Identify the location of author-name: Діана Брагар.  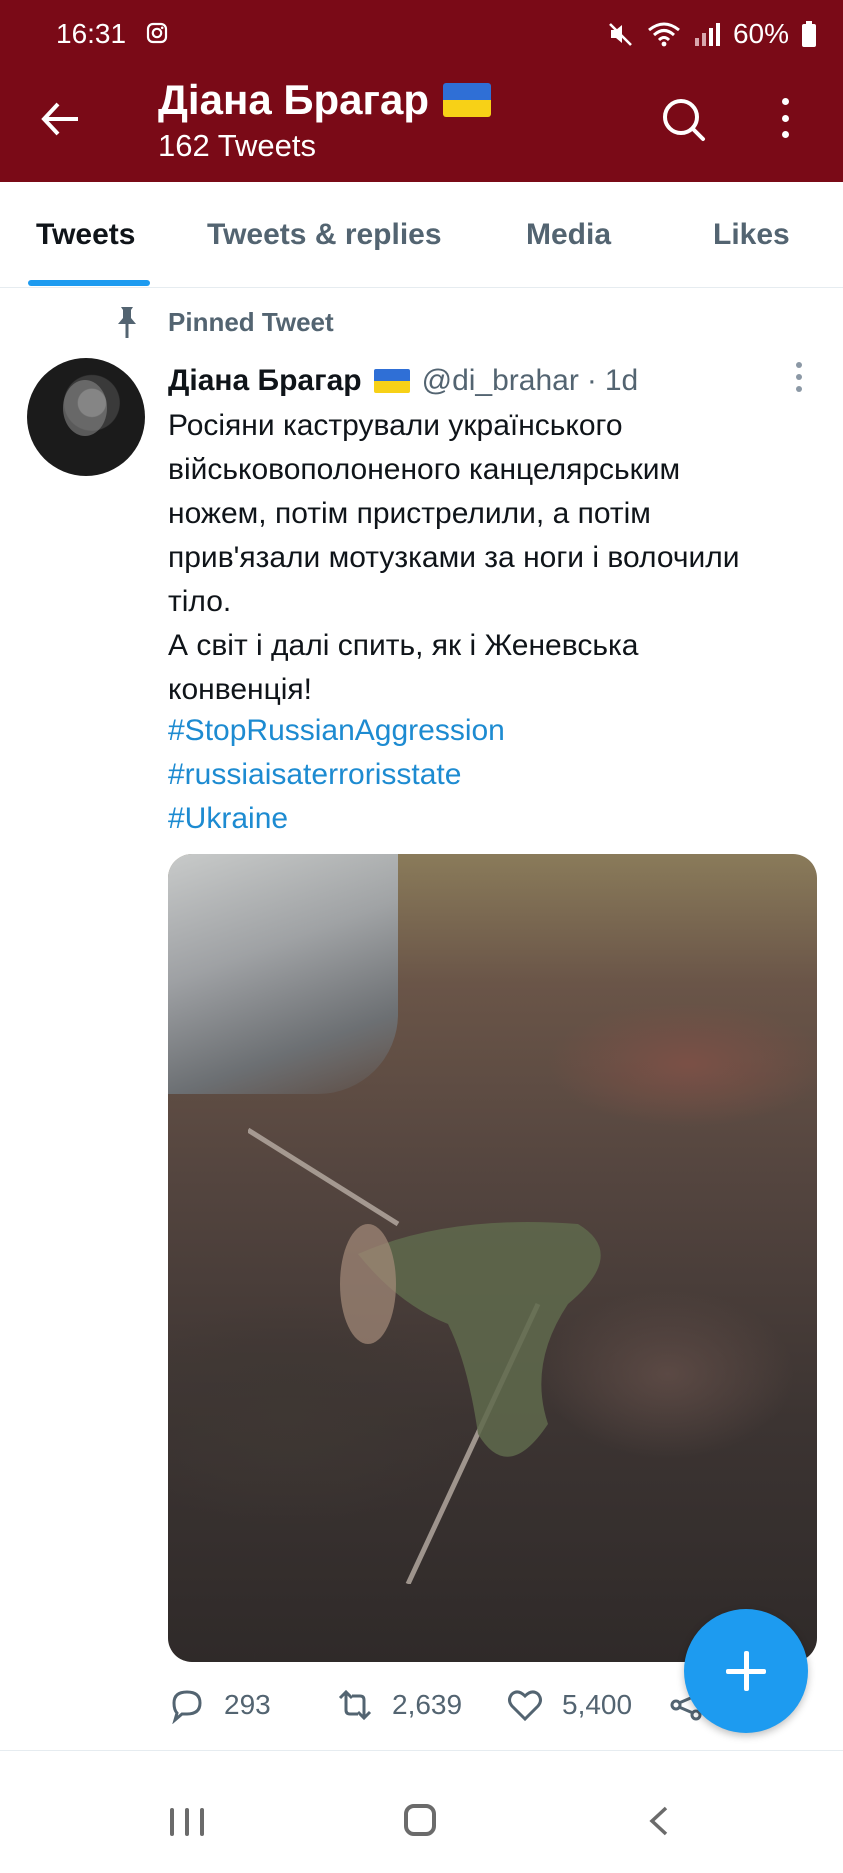
(265, 381).